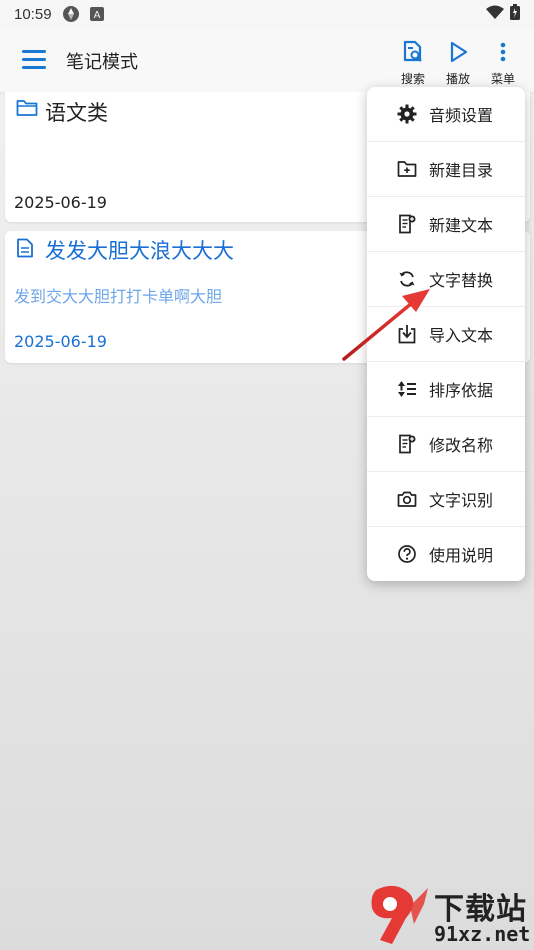 This screenshot has width=534, height=950. I want to click on sort-icon, so click(407, 389).